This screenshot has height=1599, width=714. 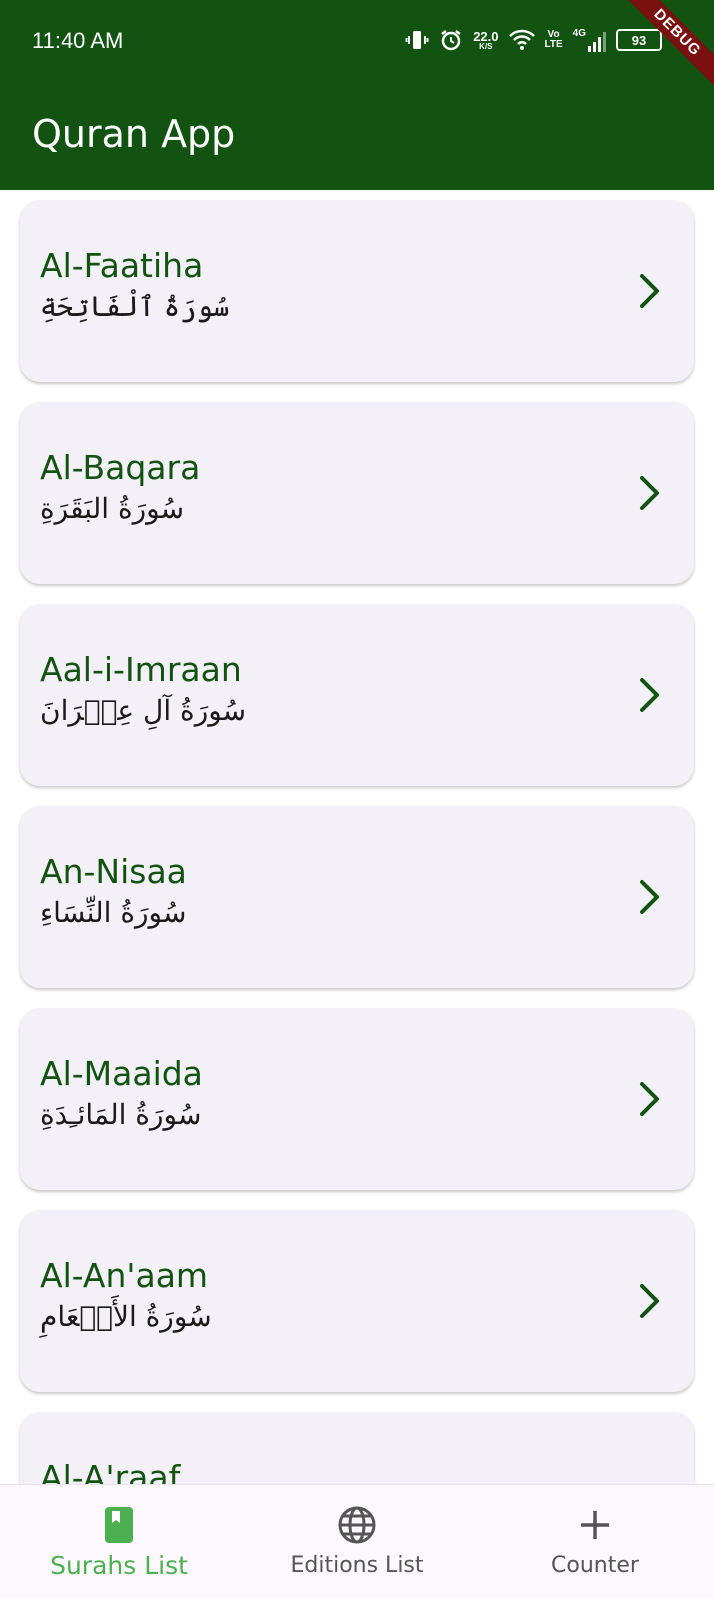 What do you see at coordinates (579, 33) in the screenshot?
I see `network-type: 4G` at bounding box center [579, 33].